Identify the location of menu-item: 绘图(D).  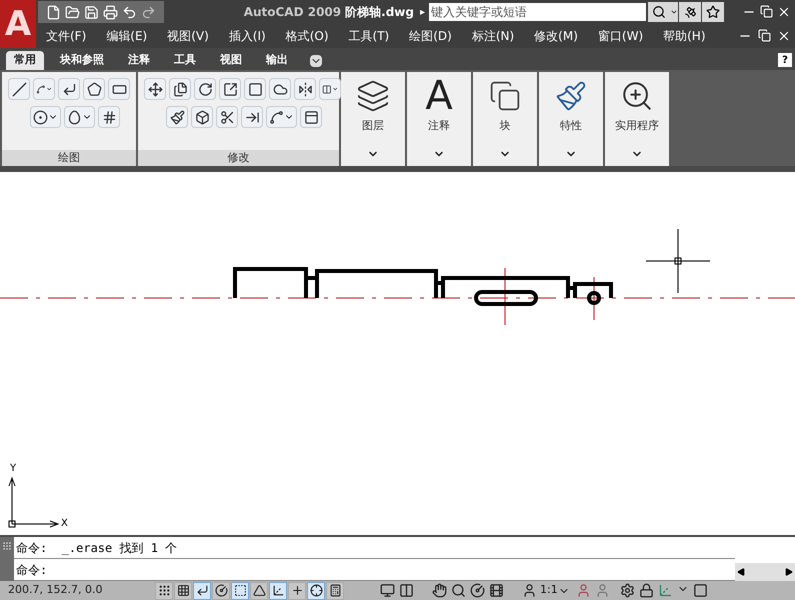
(430, 36).